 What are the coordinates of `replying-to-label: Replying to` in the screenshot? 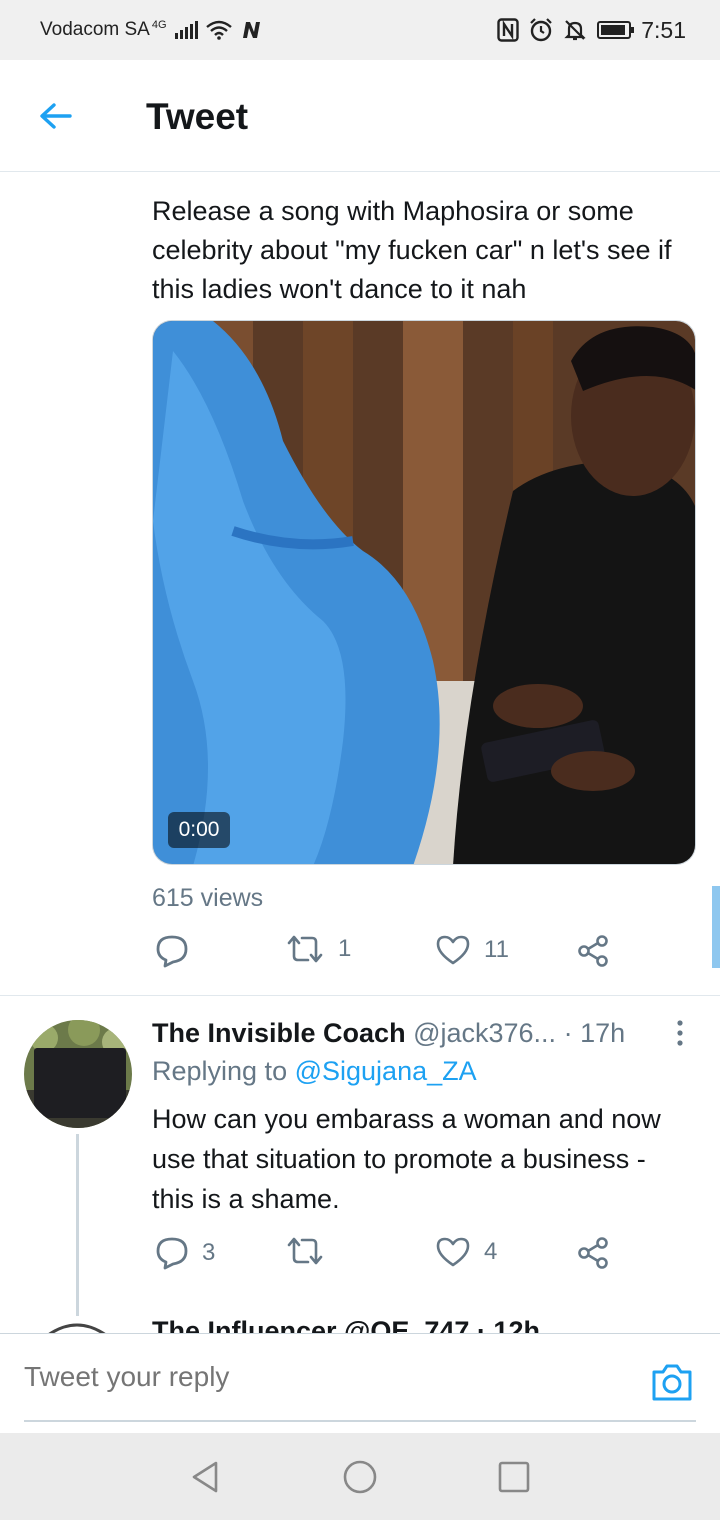 It's located at (220, 1071).